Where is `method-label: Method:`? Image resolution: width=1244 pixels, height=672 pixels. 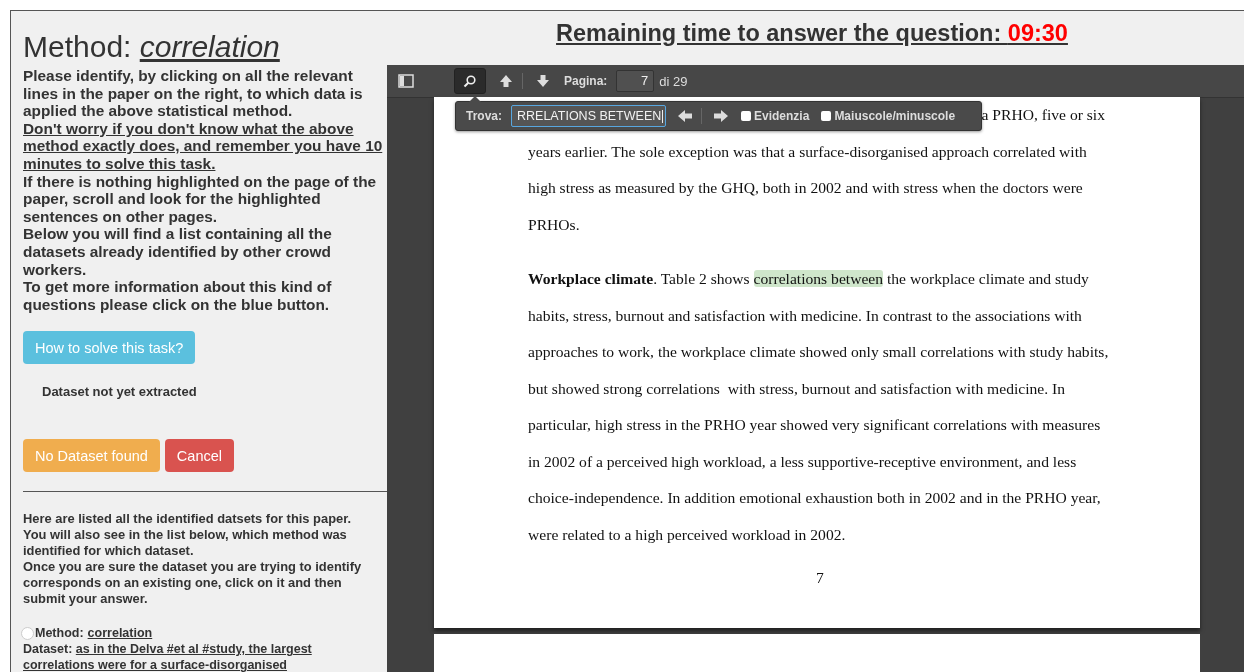 method-label: Method: is located at coordinates (59, 633).